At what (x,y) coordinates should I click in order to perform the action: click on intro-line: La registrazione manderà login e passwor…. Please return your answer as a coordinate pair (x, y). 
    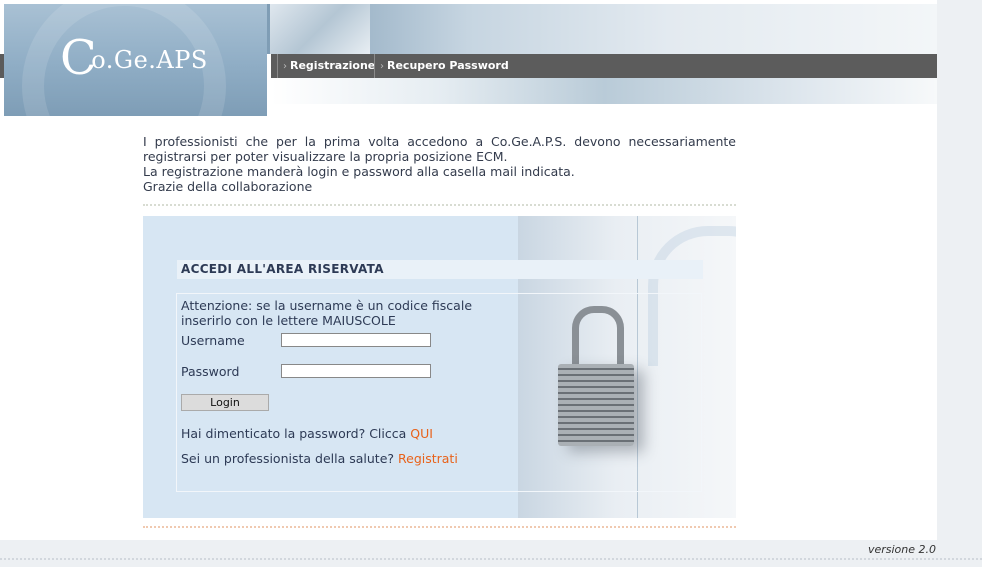
    Looking at the image, I should click on (359, 171).